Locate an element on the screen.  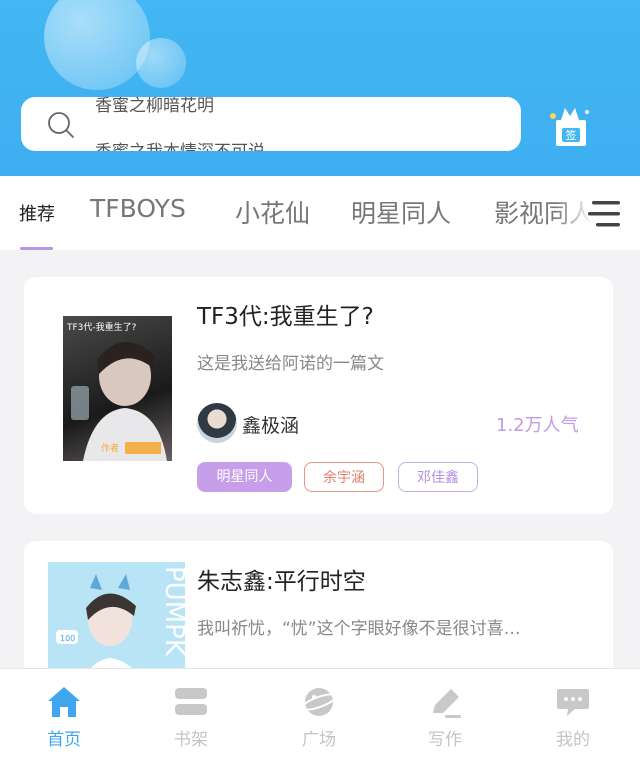
cover-count-text: 100 is located at coordinates (67, 638).